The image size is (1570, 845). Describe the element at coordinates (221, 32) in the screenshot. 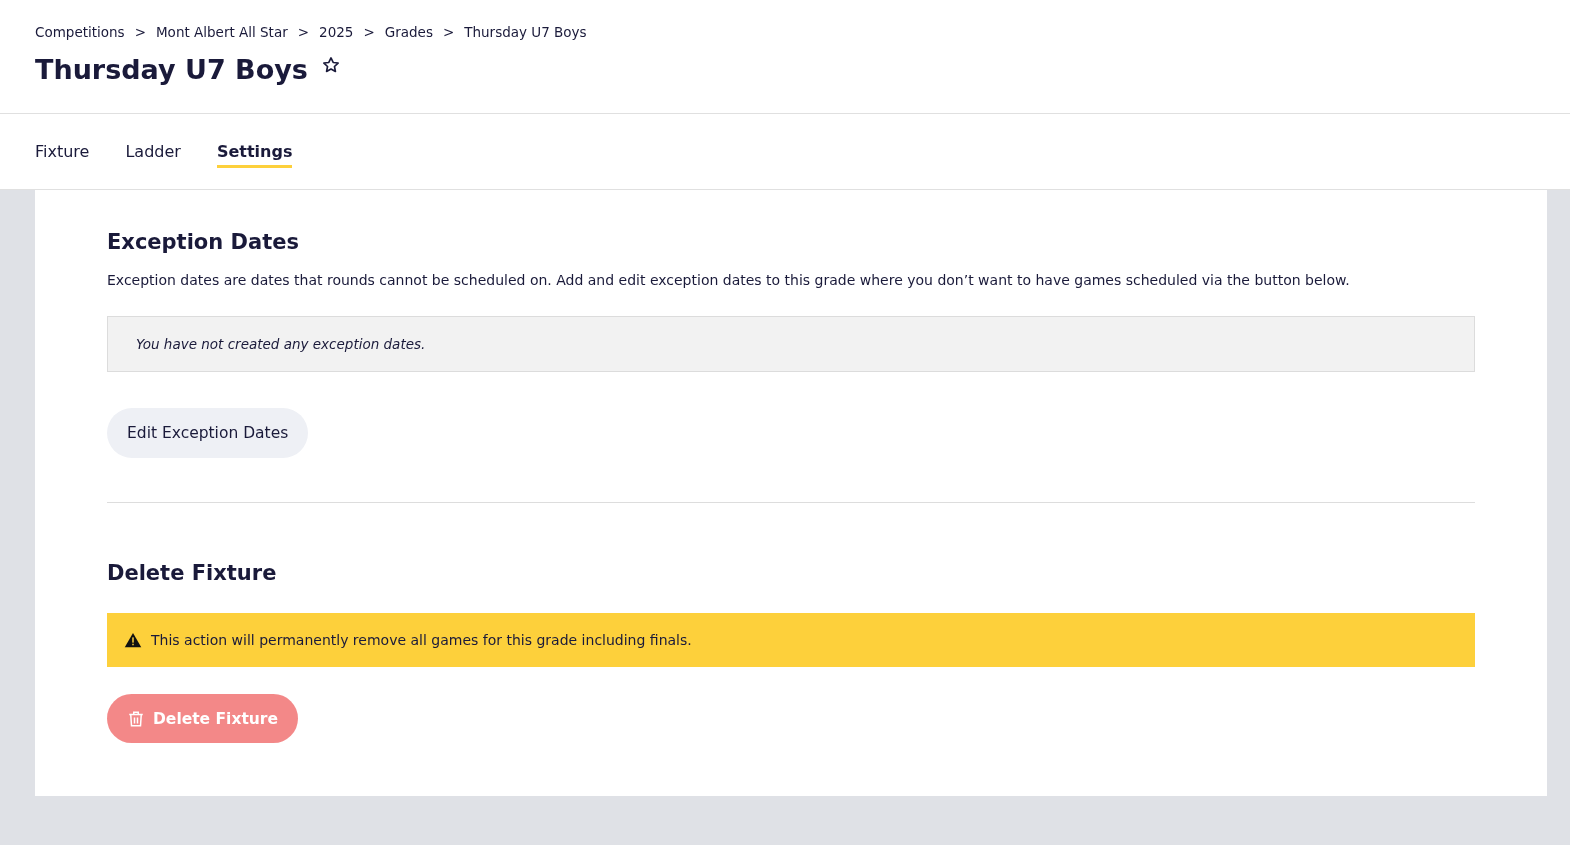

I see `breadcrumb-link: Mont Albert All Star` at that location.